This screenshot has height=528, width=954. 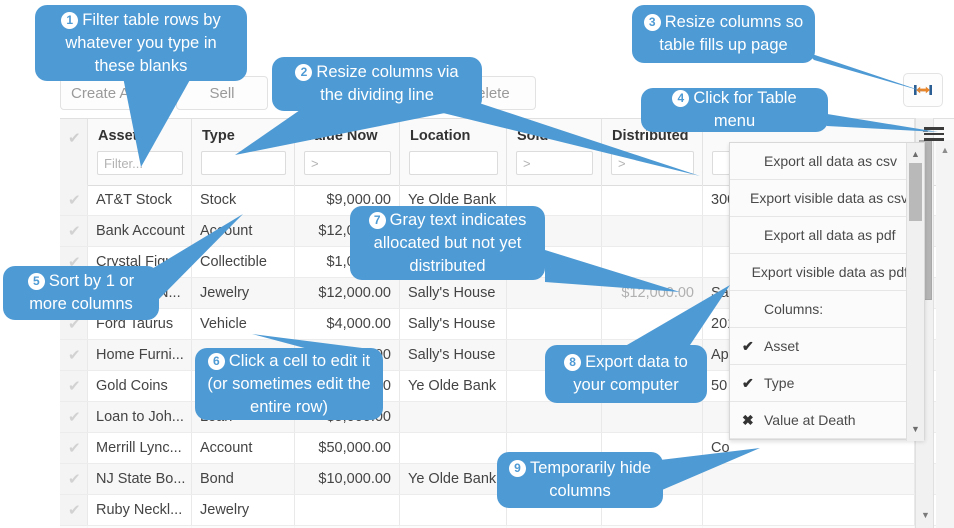 I want to click on callout-5: 5 Sort by 1 or more columns, so click(x=81, y=293).